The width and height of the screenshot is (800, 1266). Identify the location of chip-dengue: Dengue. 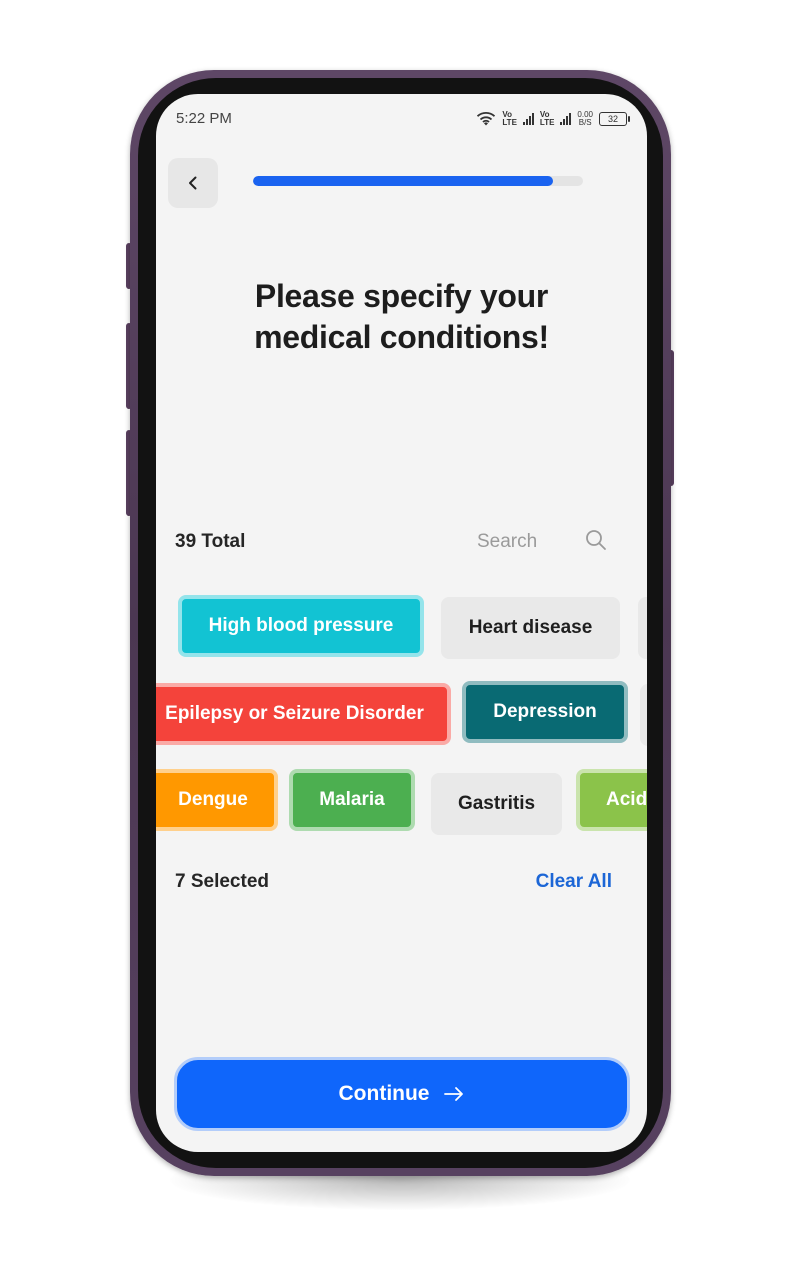
(217, 800).